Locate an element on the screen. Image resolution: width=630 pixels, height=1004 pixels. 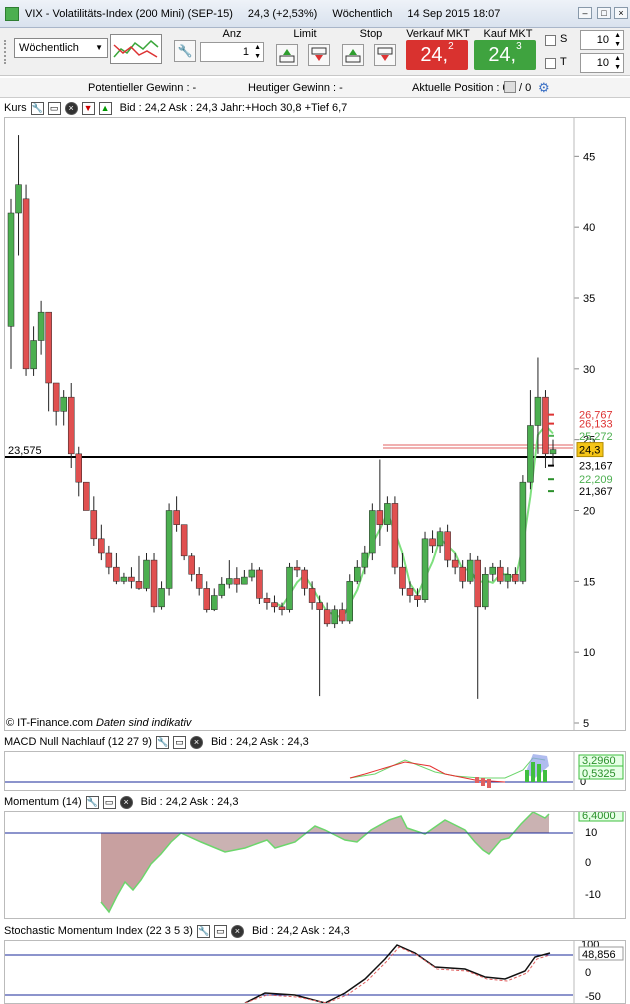
t-checkbox is located at coordinates (550, 63).